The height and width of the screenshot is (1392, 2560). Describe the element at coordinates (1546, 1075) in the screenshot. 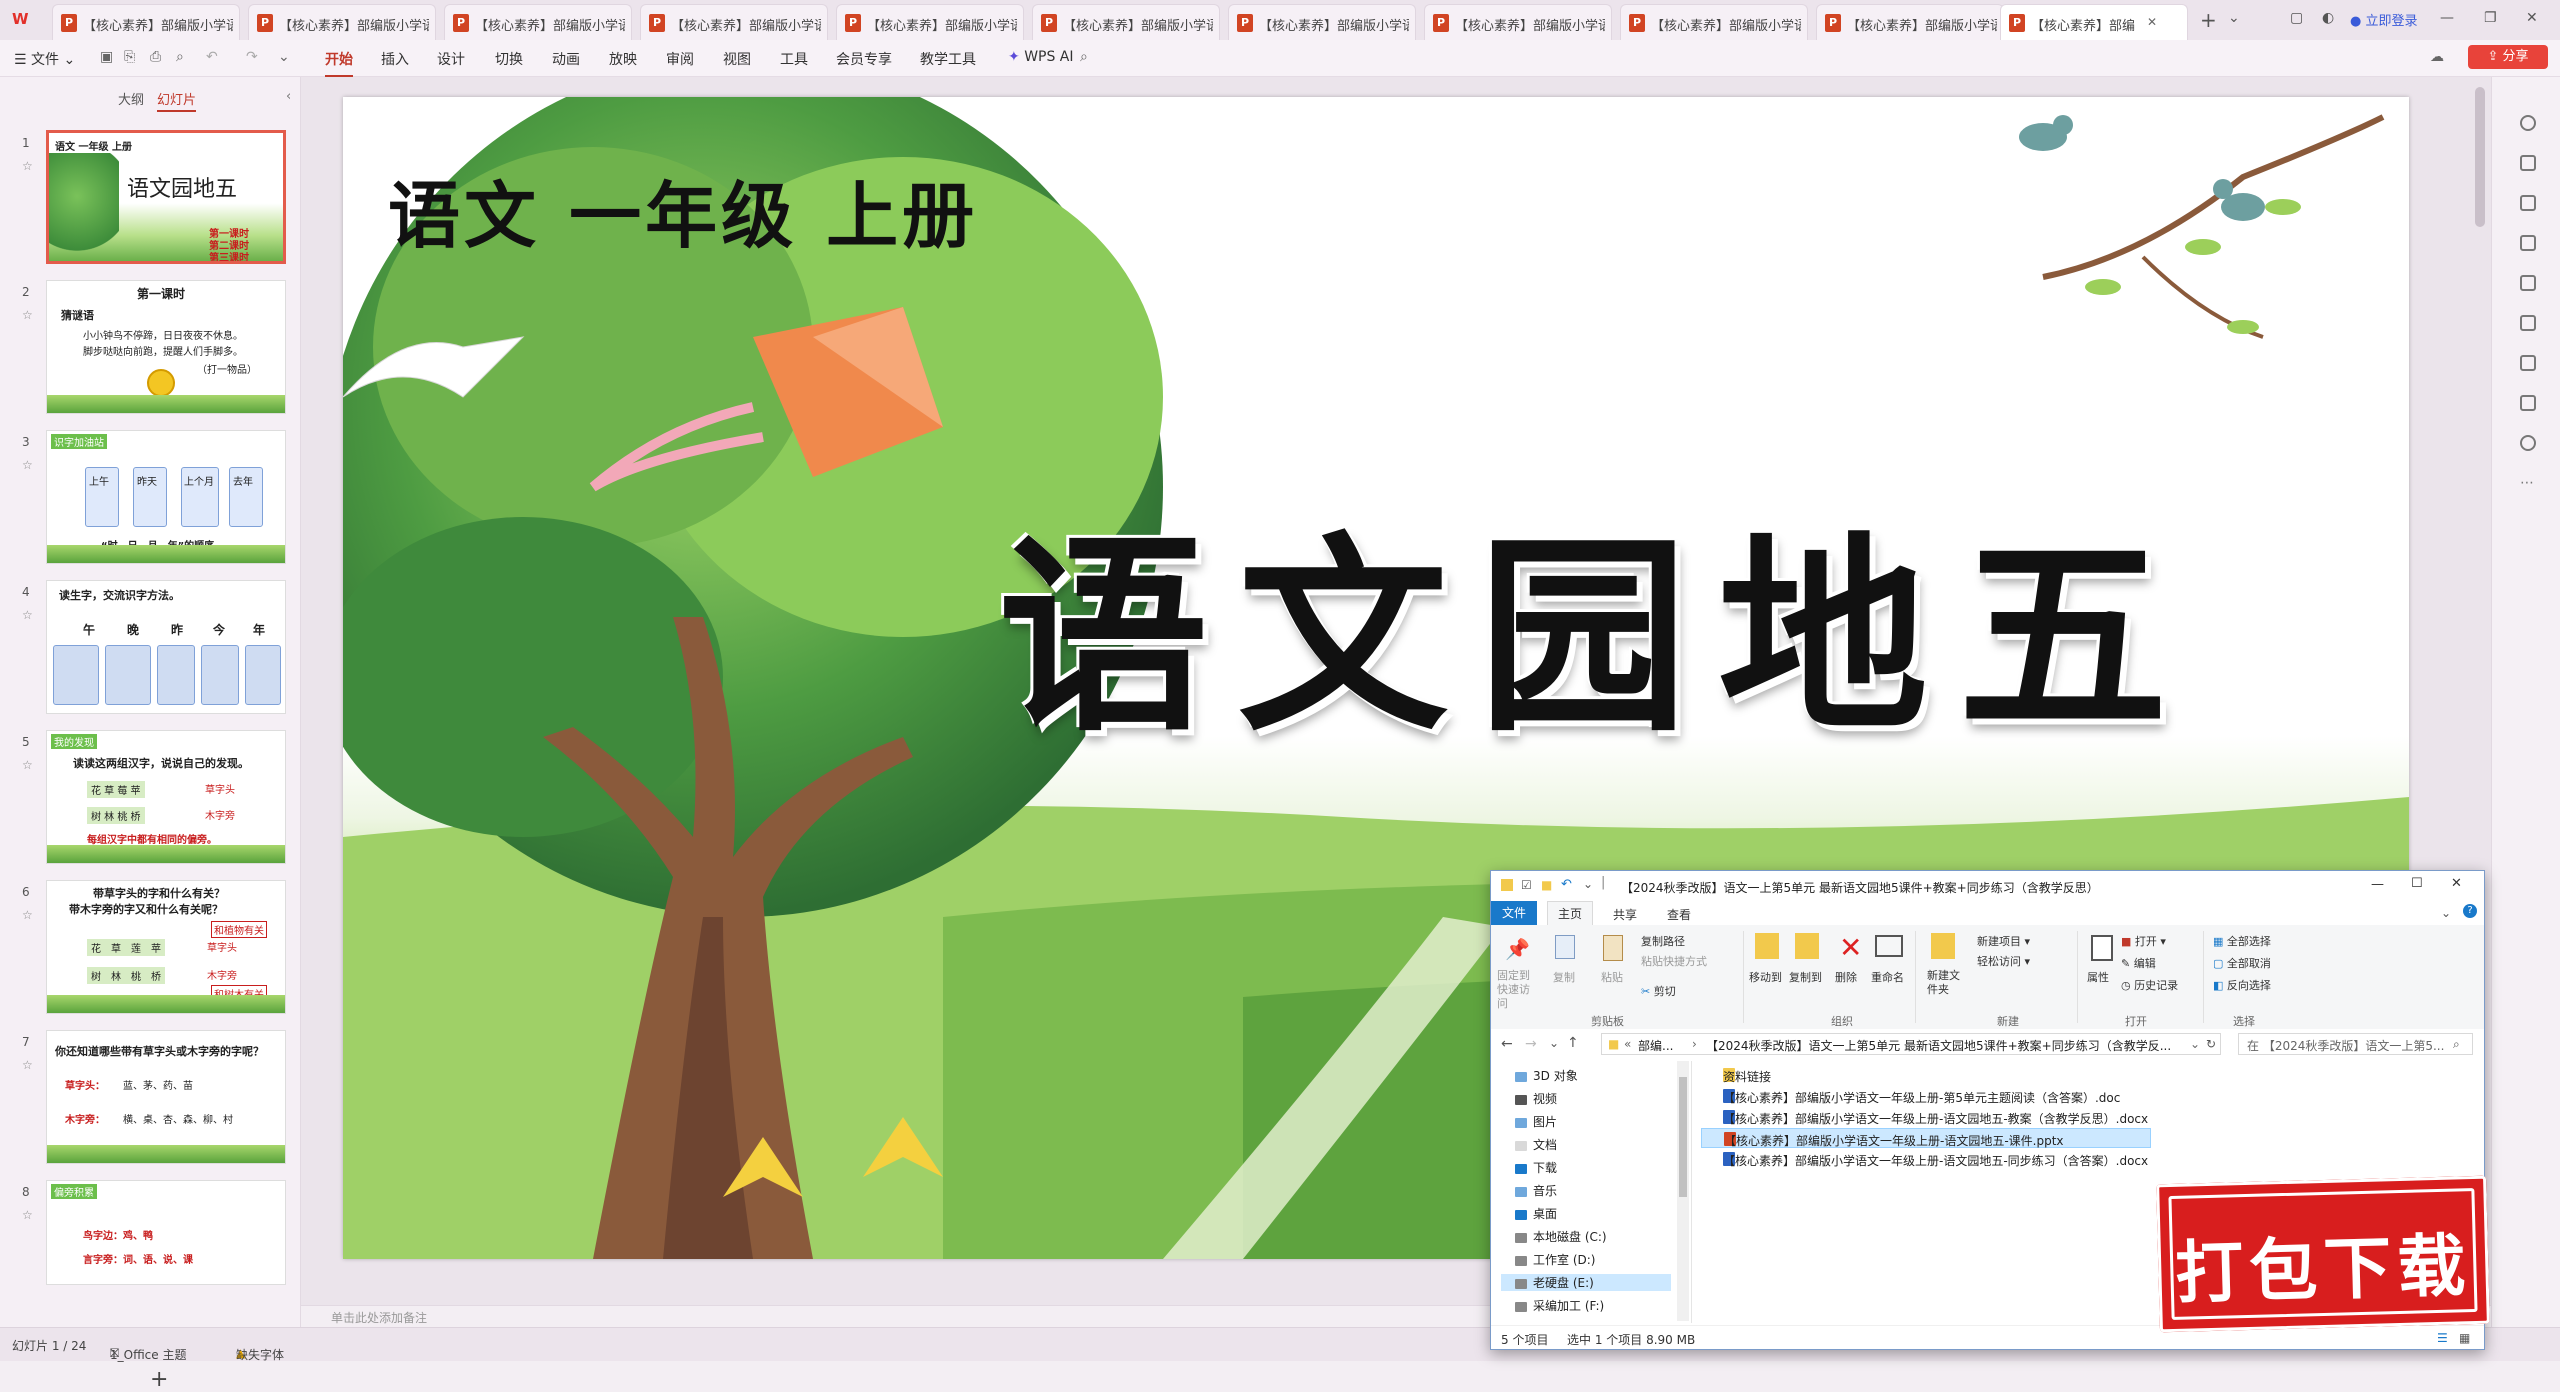

I see `nav-item-3d-objects: 3D 对象` at that location.